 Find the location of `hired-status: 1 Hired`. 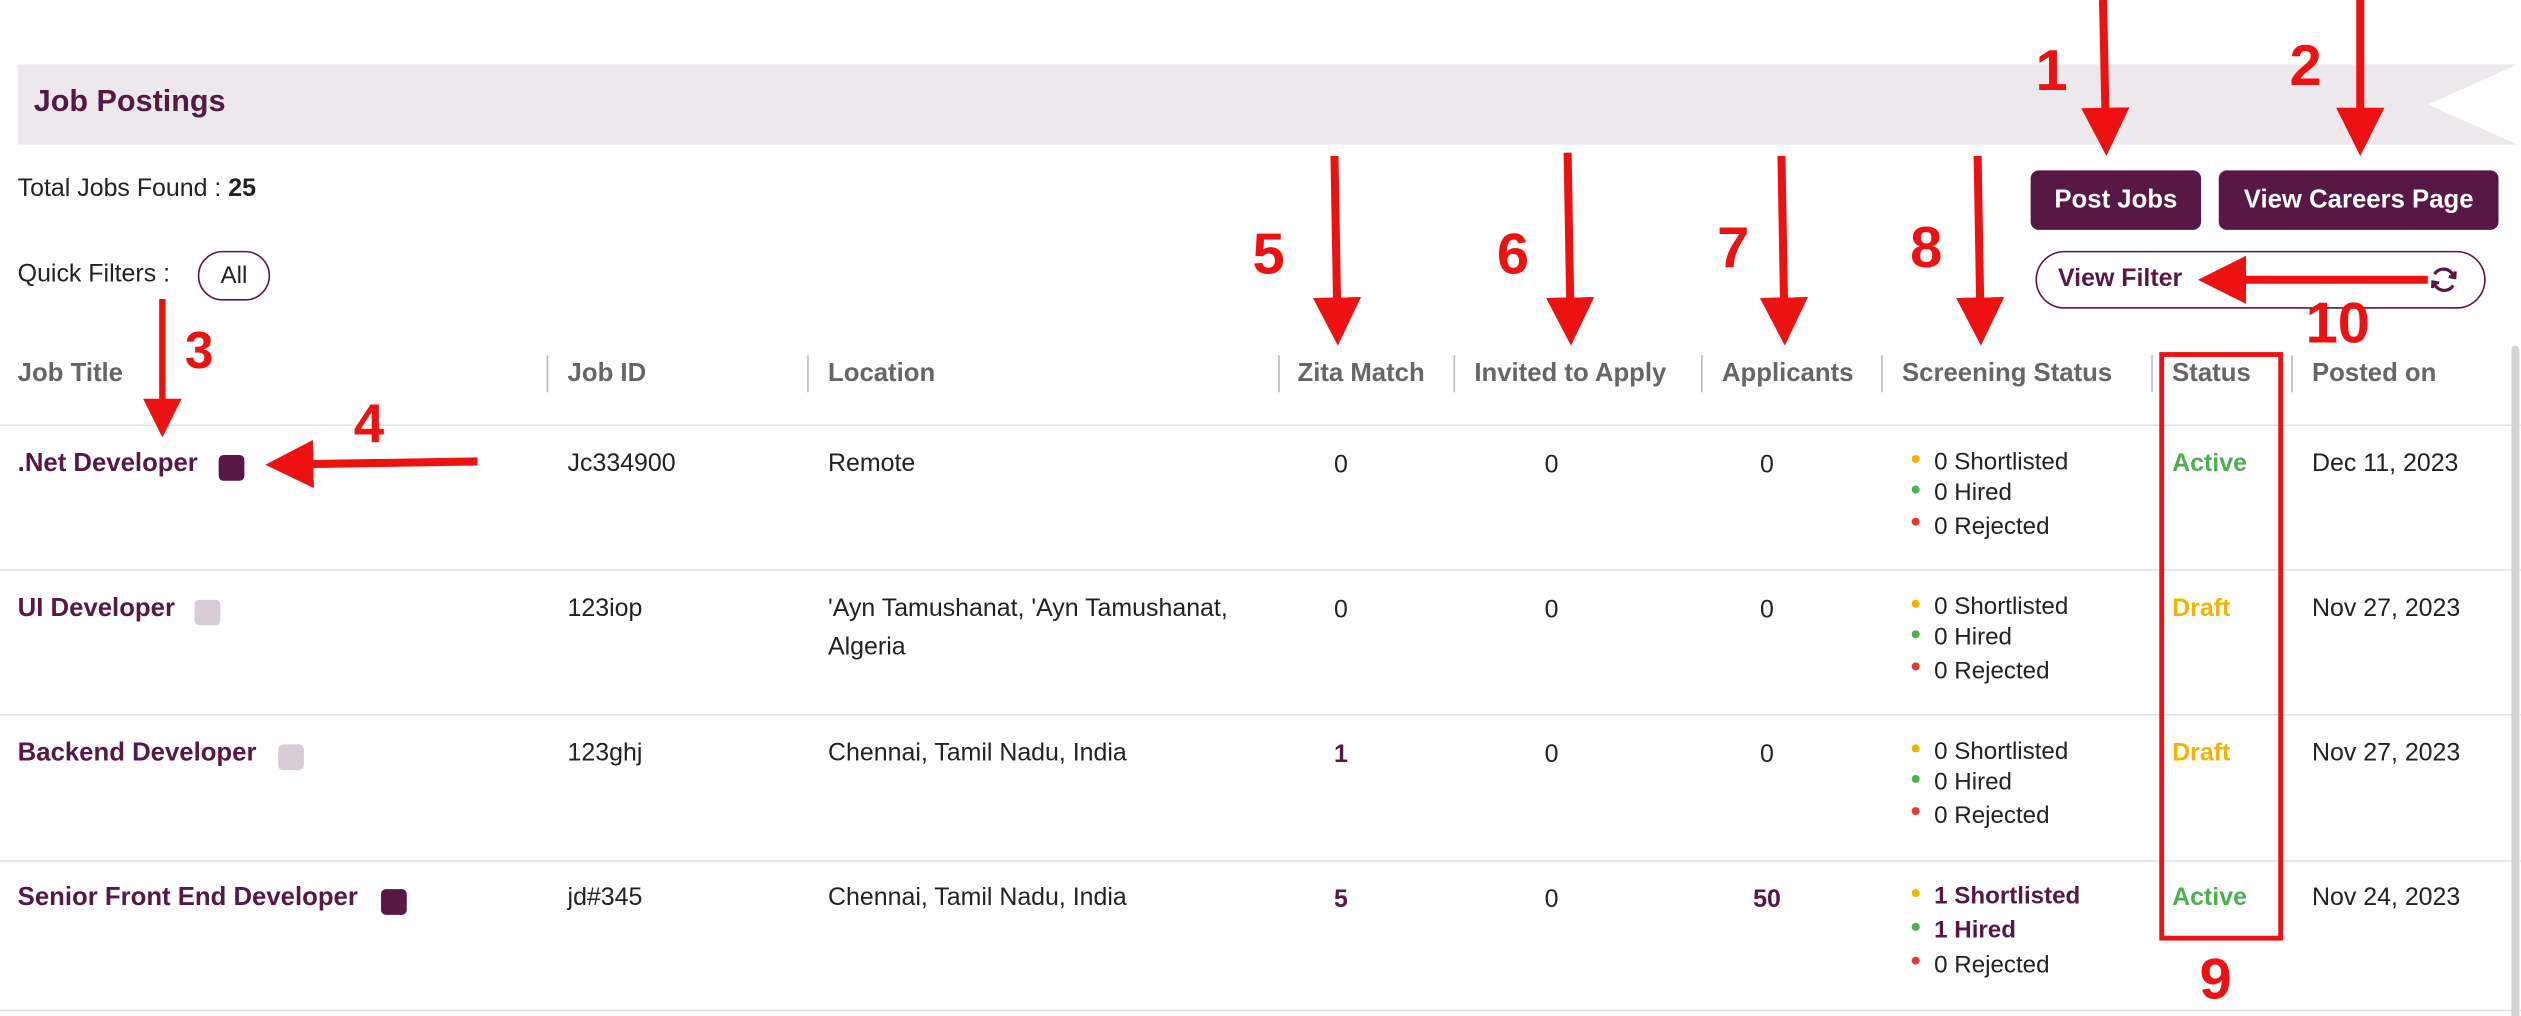

hired-status: 1 Hired is located at coordinates (1975, 929).